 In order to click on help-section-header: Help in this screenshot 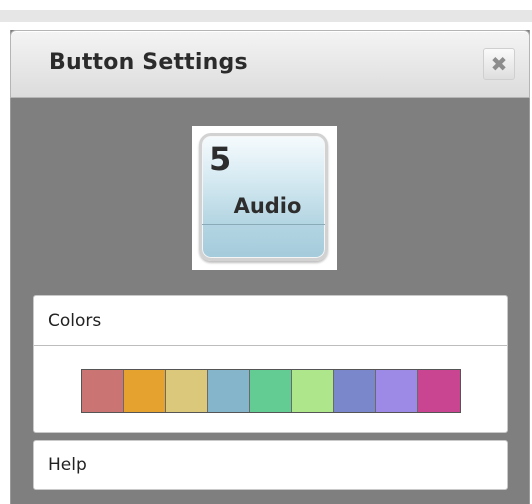, I will do `click(270, 465)`.